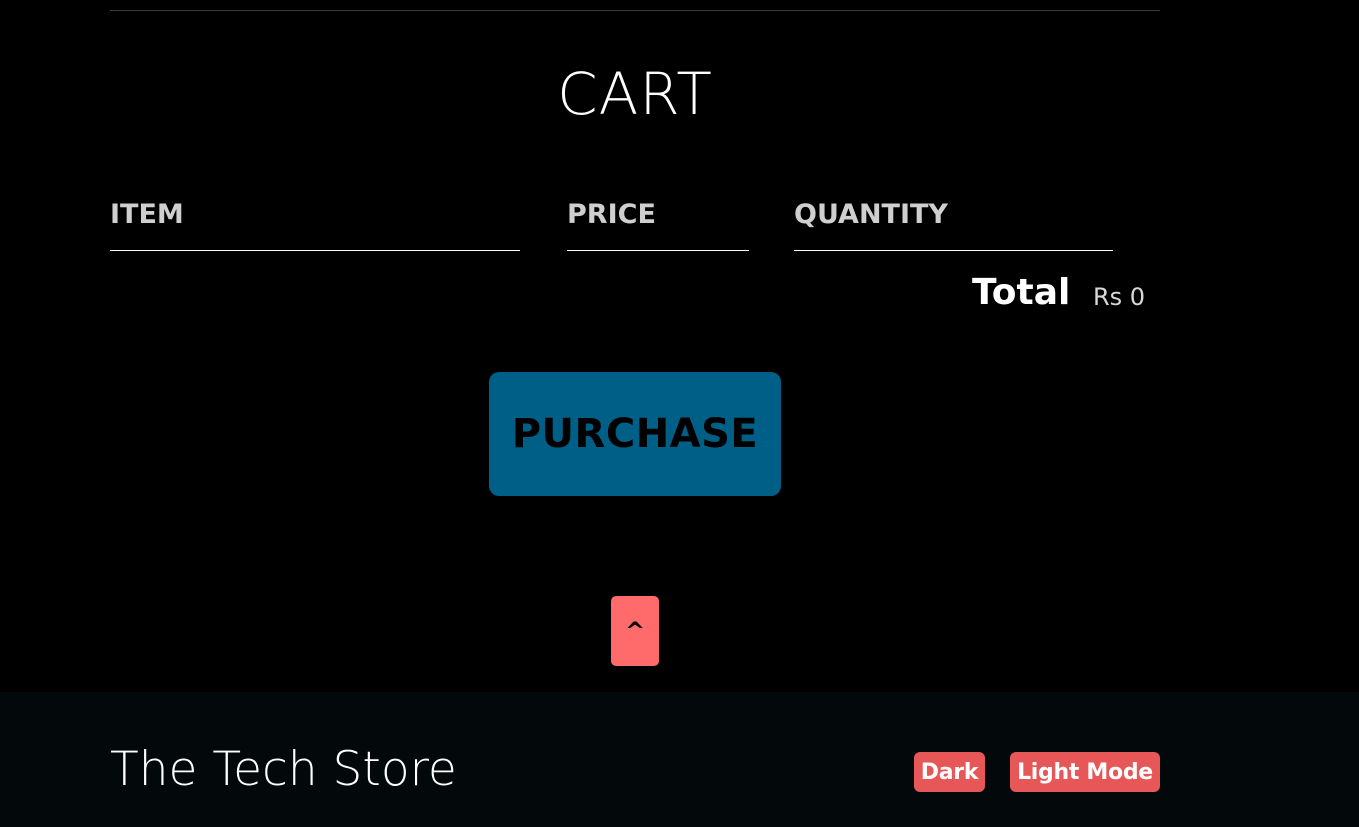  What do you see at coordinates (635, 631) in the screenshot?
I see `scroll-to-top-button: ^` at bounding box center [635, 631].